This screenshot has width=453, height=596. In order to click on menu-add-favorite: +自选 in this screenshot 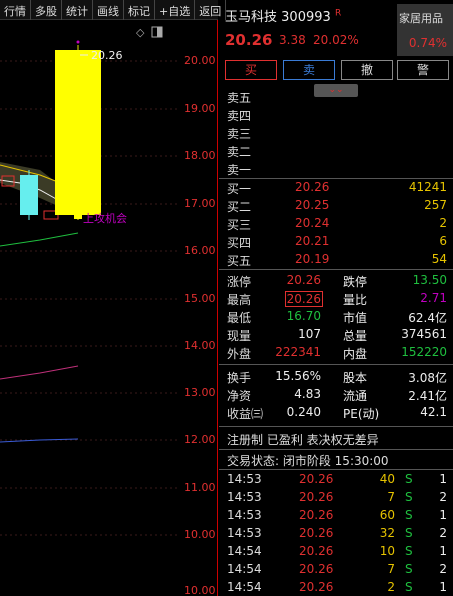, I will do `click(175, 10)`.